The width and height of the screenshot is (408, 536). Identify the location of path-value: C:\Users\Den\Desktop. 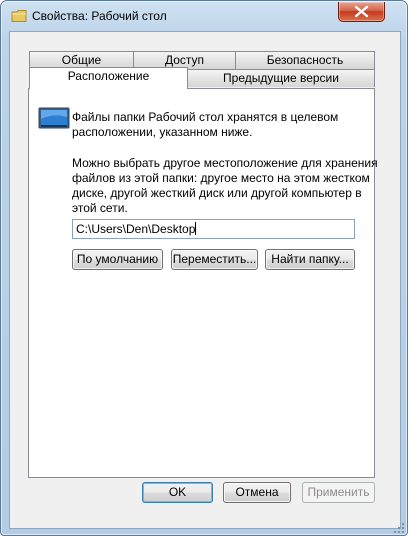
(136, 229).